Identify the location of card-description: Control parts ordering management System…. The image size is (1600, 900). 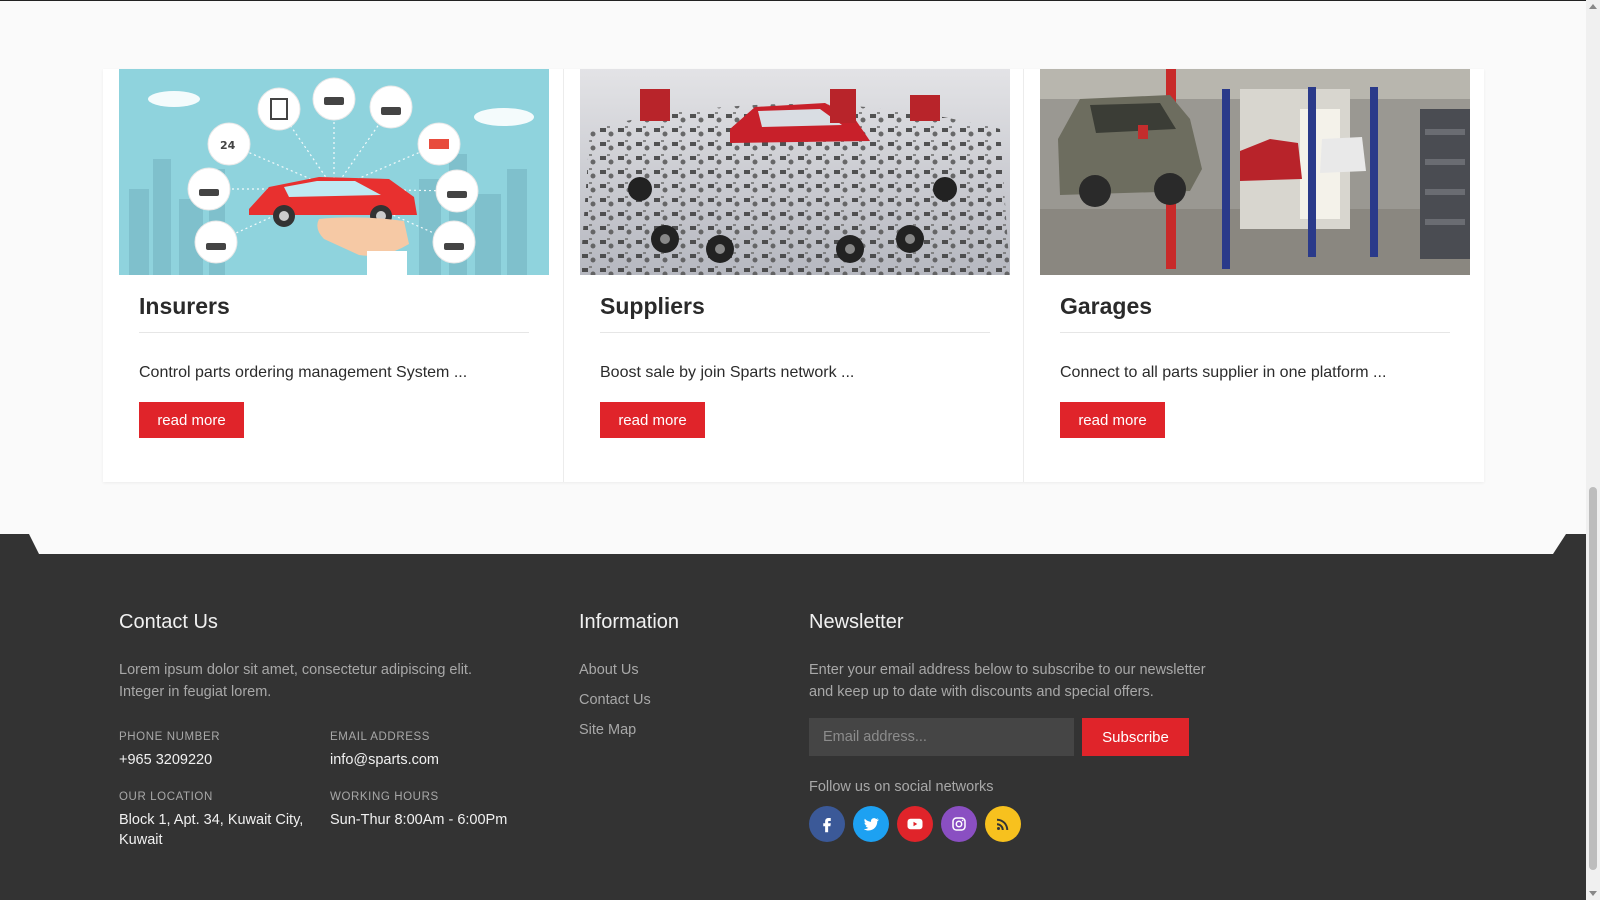
(303, 372).